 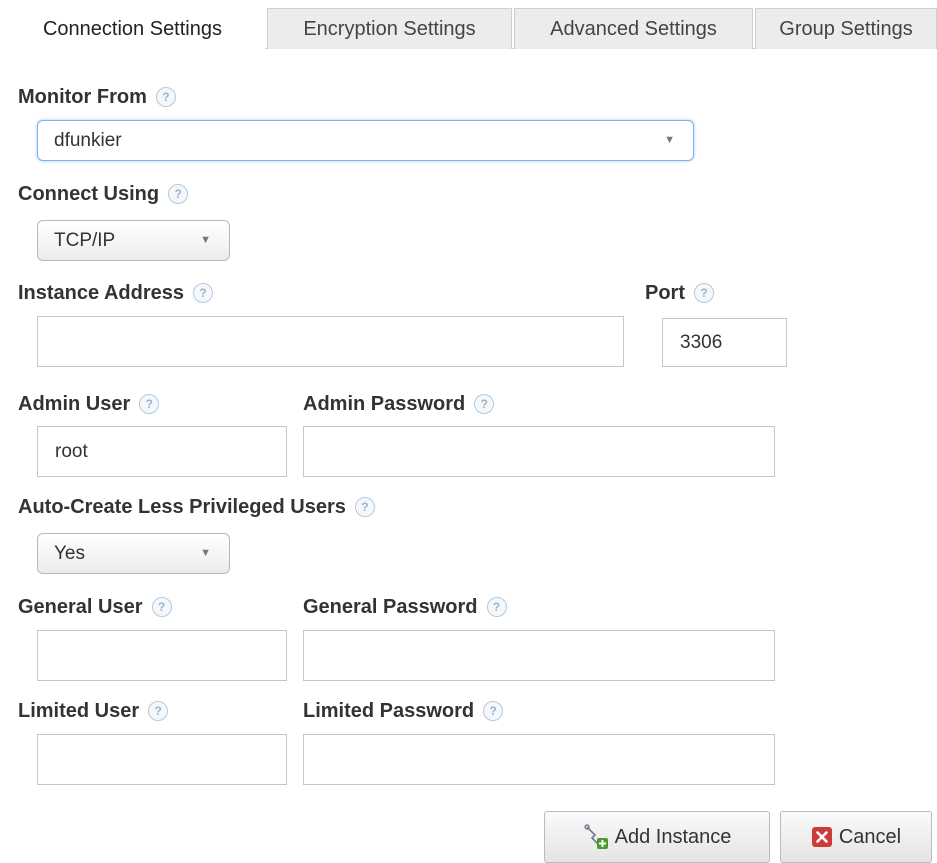 I want to click on port-input: 3306, so click(x=724, y=342).